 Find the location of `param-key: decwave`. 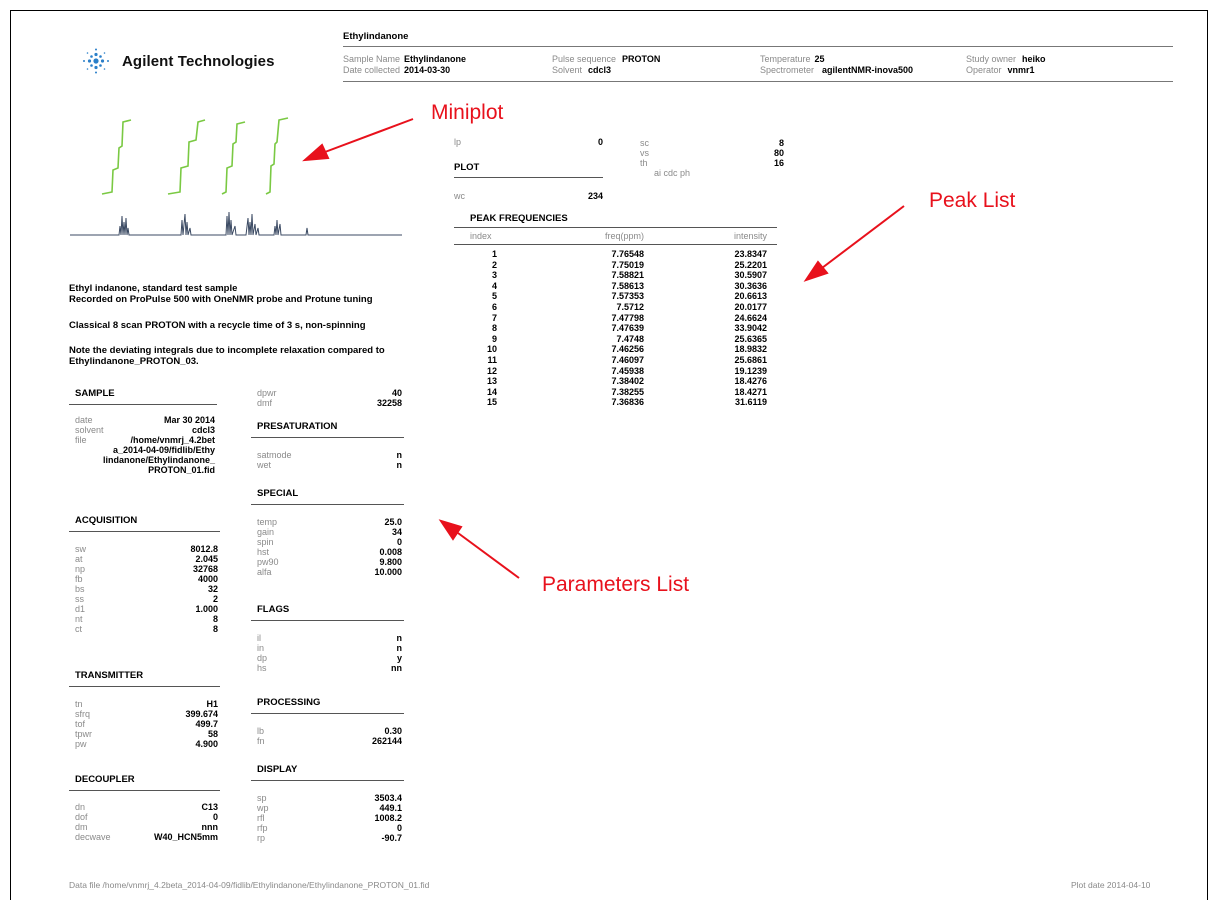

param-key: decwave is located at coordinates (93, 837).